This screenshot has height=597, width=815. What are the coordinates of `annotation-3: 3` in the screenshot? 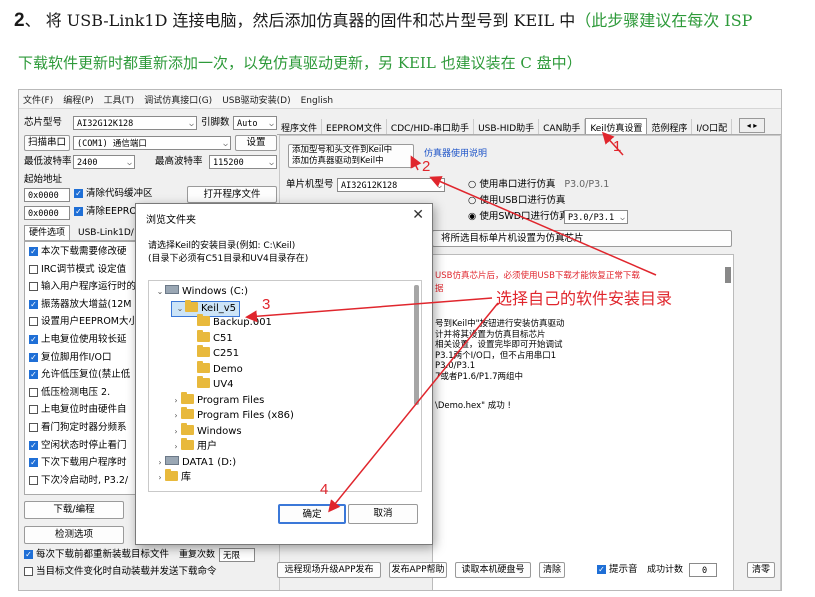 It's located at (266, 304).